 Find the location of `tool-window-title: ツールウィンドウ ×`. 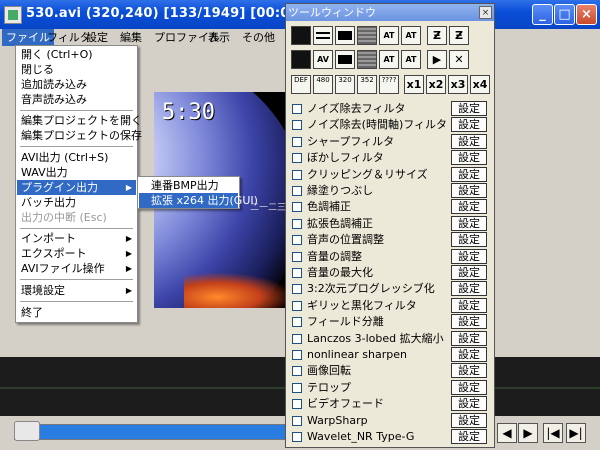

tool-window-title: ツールウィンドウ × is located at coordinates (390, 12).